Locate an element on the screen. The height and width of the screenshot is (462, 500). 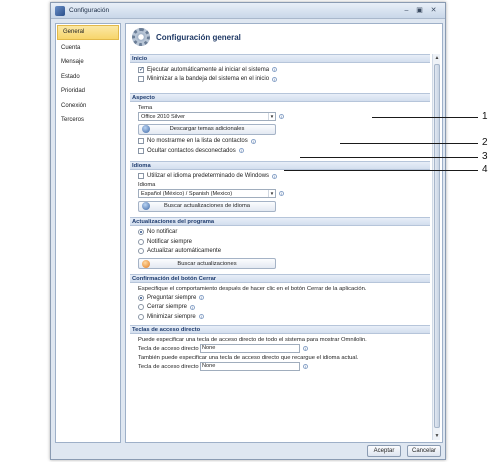
auto-update-radio is located at coordinates (141, 251).